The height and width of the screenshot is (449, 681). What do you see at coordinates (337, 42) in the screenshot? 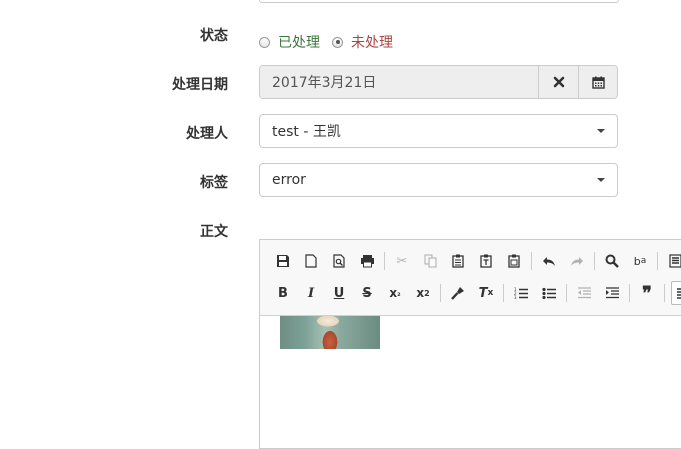
I see `status-unprocessed-radio` at bounding box center [337, 42].